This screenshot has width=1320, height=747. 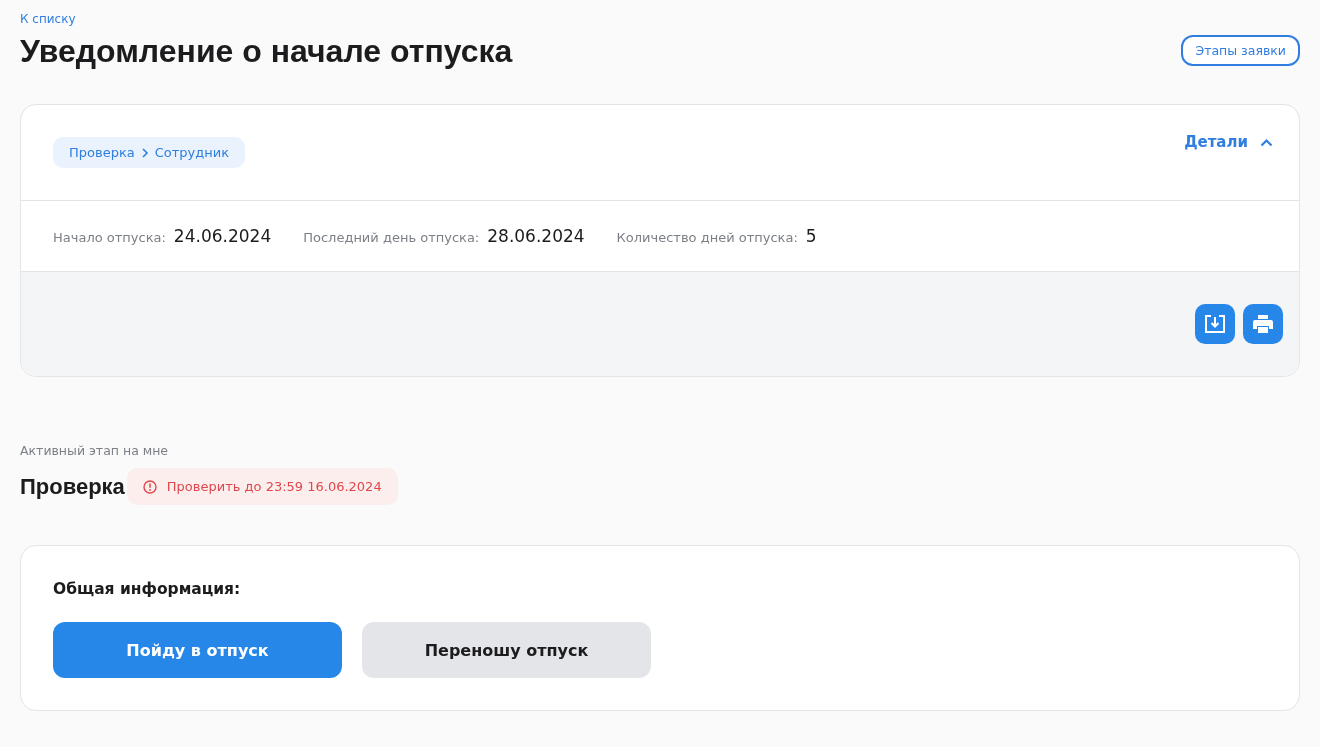 I want to click on stages-button: Этапы заявки, so click(x=1240, y=50).